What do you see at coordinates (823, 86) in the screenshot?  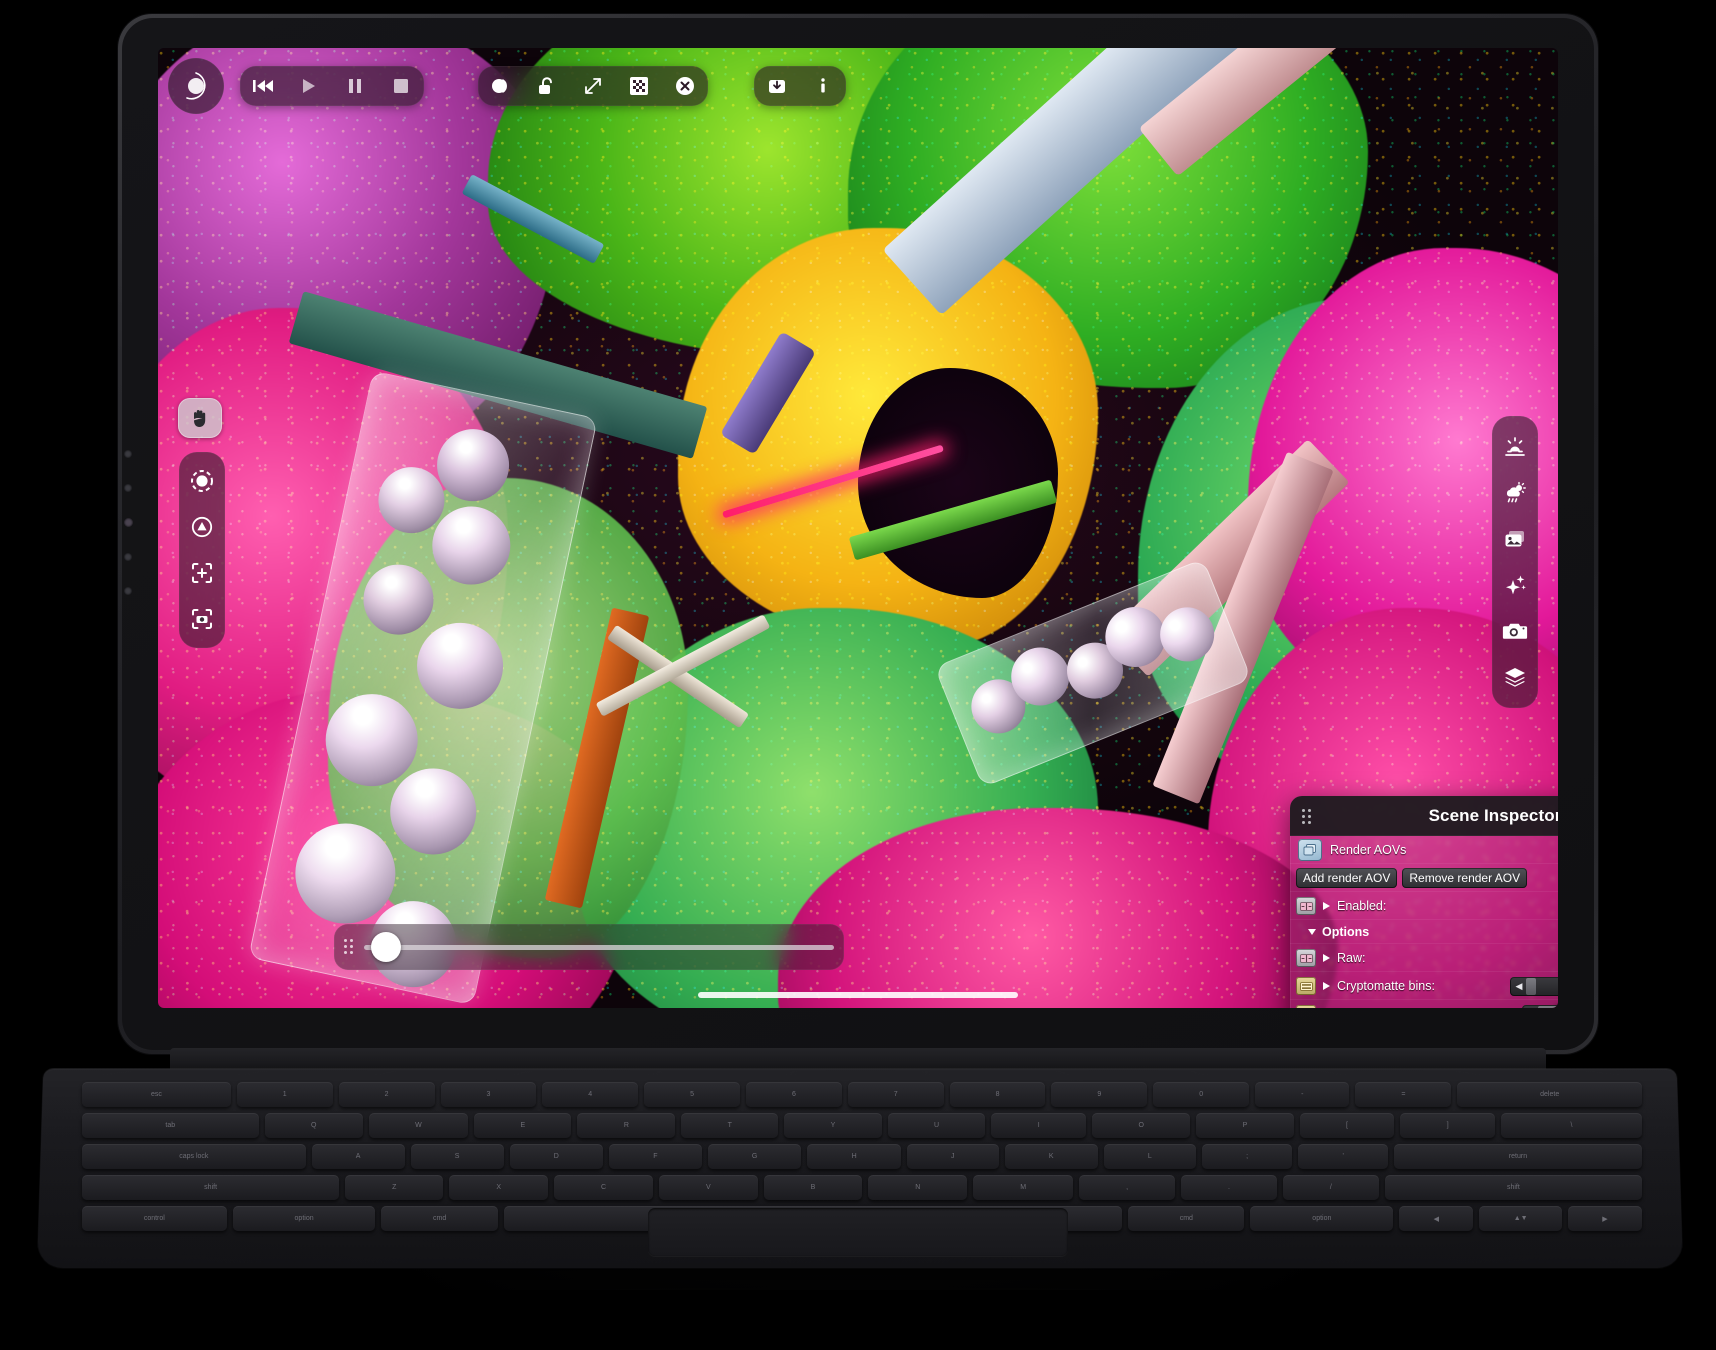 I see `info-button` at bounding box center [823, 86].